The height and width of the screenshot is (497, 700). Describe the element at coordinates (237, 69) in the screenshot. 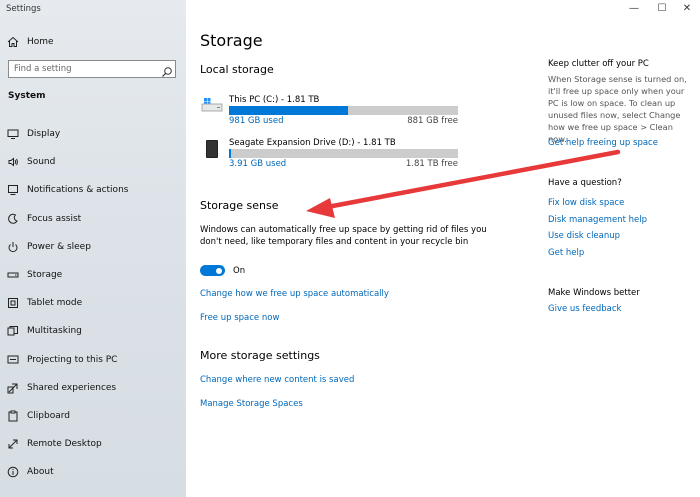

I see `local-storage-heading: Local storage` at that location.